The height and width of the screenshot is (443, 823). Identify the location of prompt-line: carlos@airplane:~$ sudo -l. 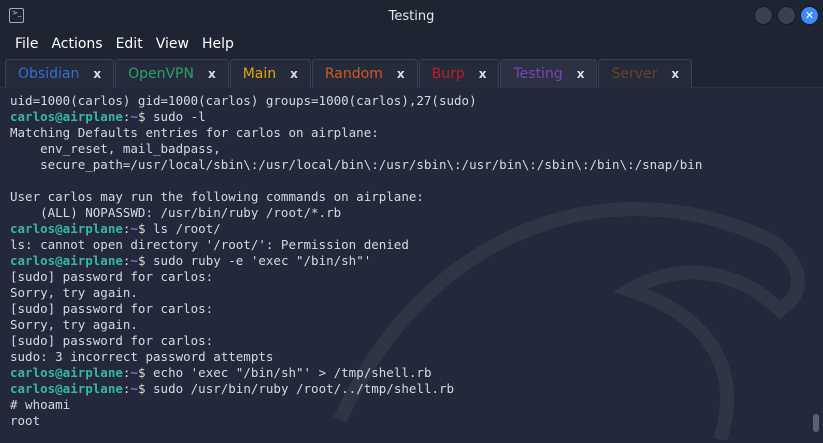
(411, 117).